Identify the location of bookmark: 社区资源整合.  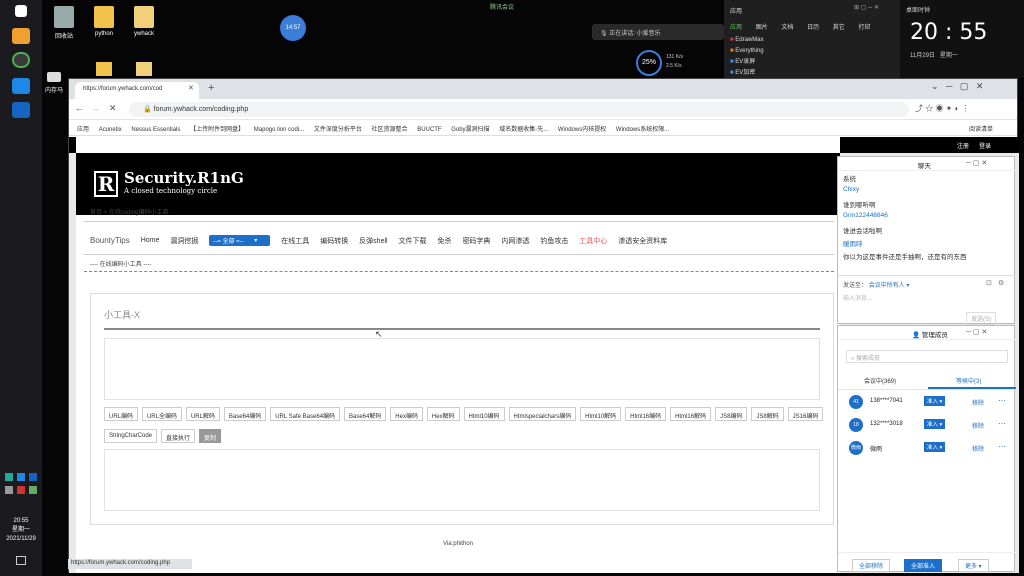
(390, 128).